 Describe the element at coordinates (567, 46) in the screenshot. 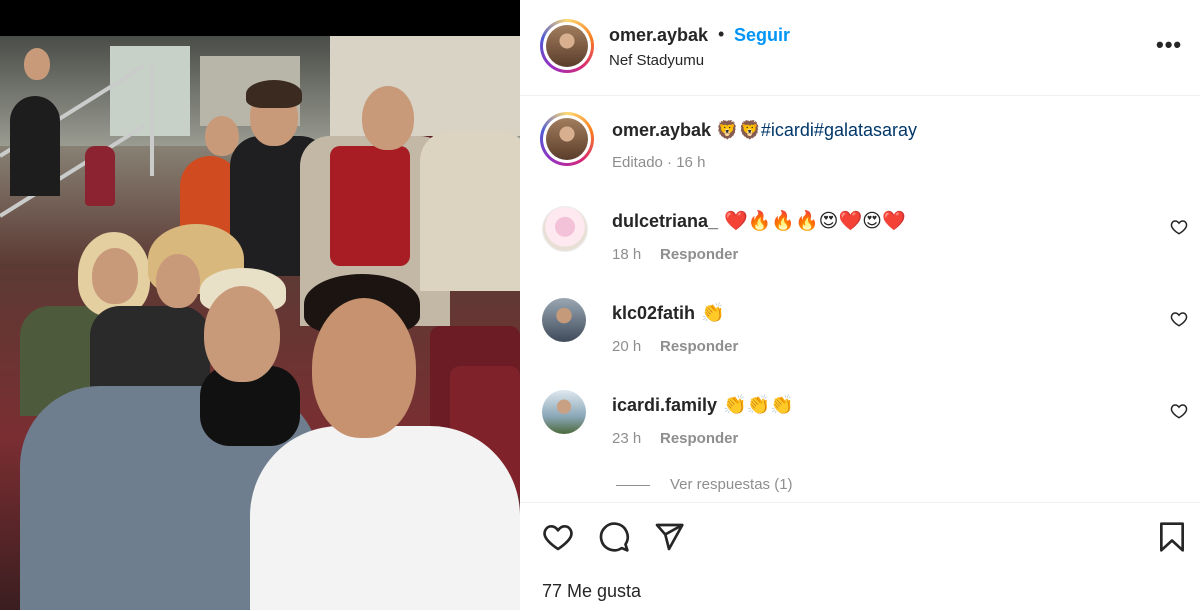

I see `author-avatar` at that location.